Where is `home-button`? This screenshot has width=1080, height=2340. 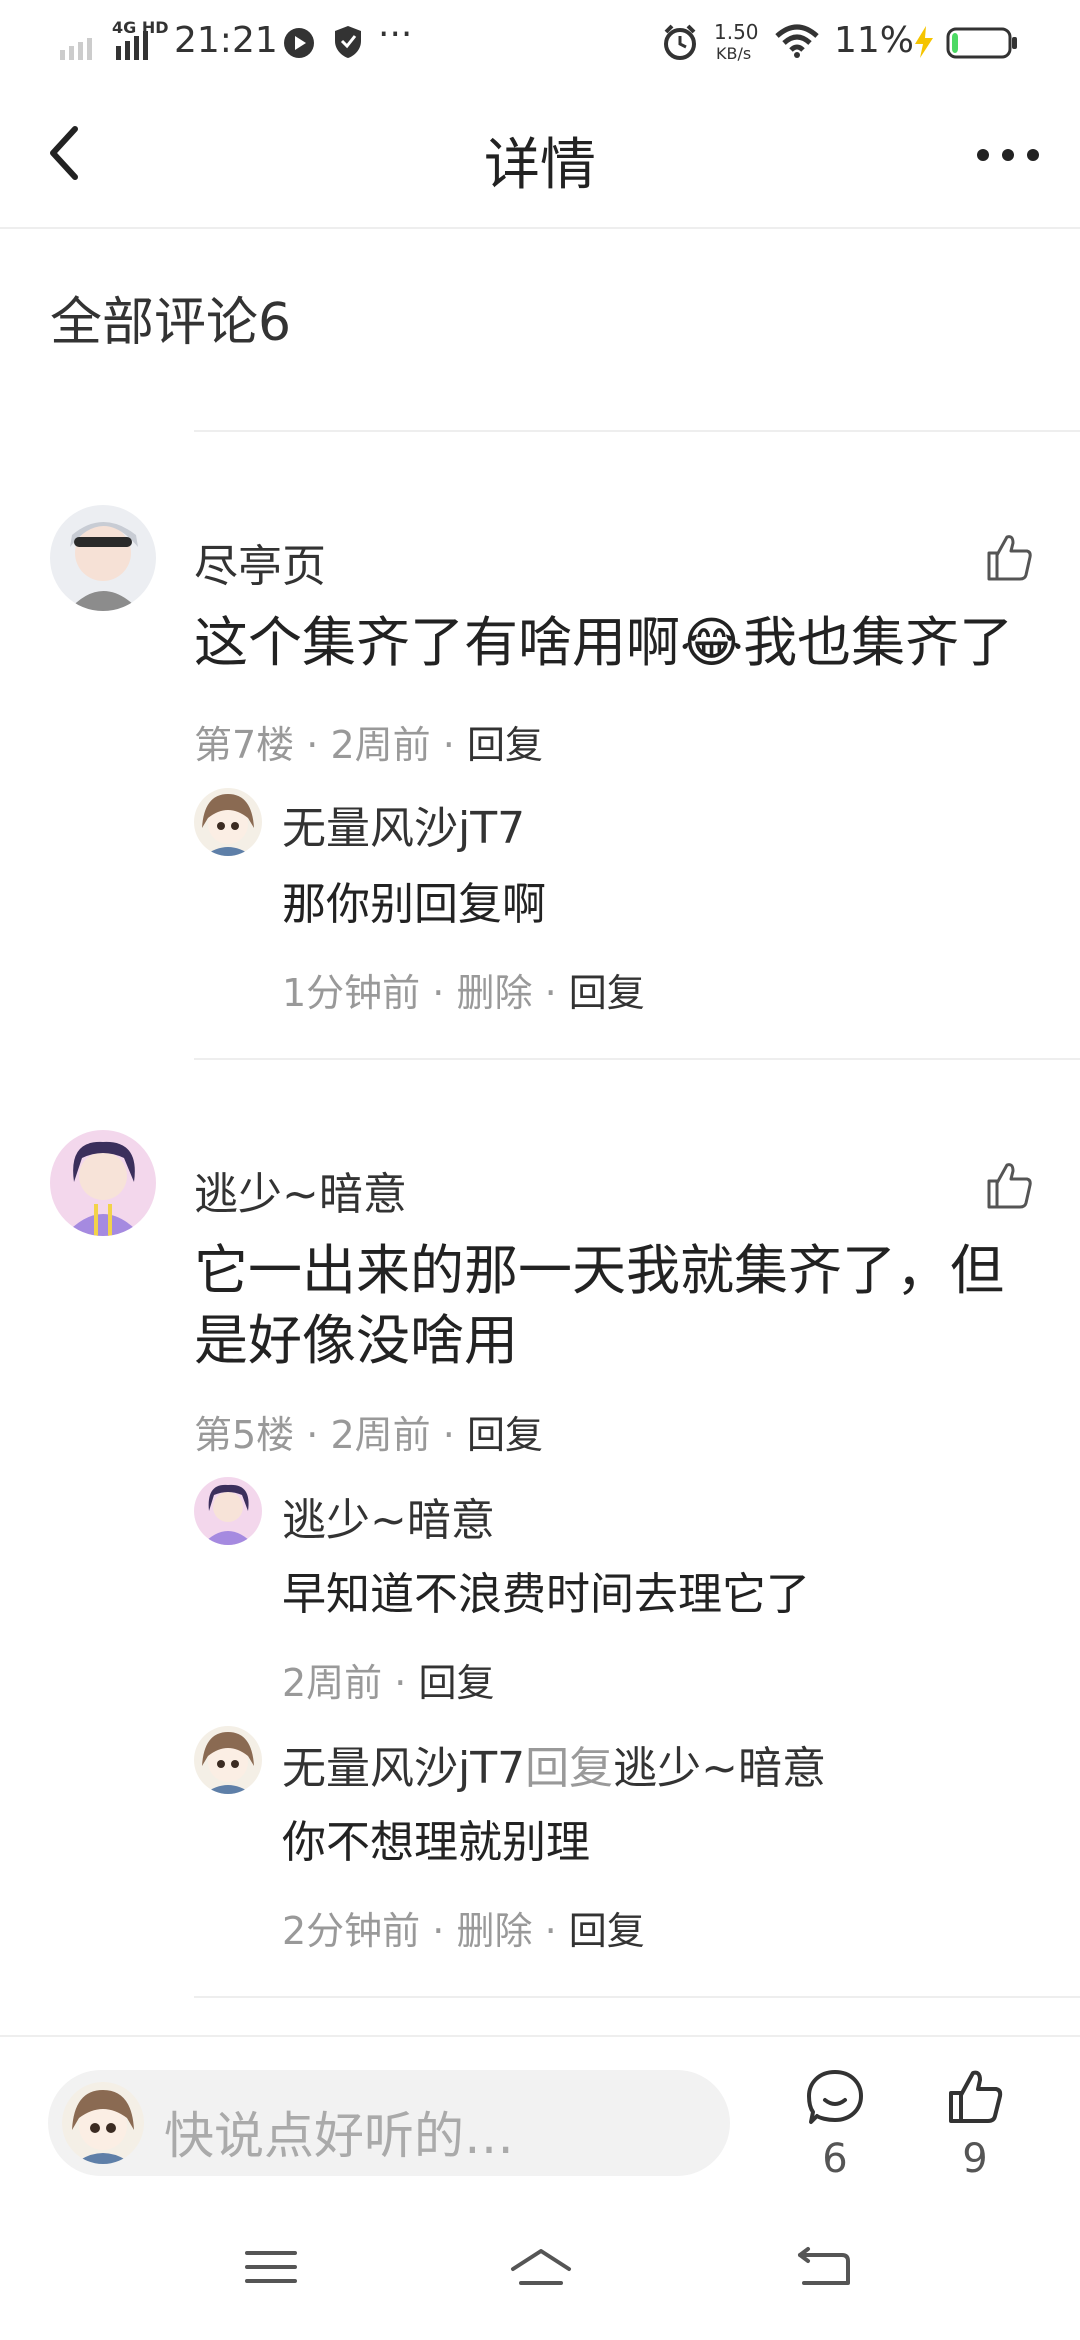
home-button is located at coordinates (541, 2267).